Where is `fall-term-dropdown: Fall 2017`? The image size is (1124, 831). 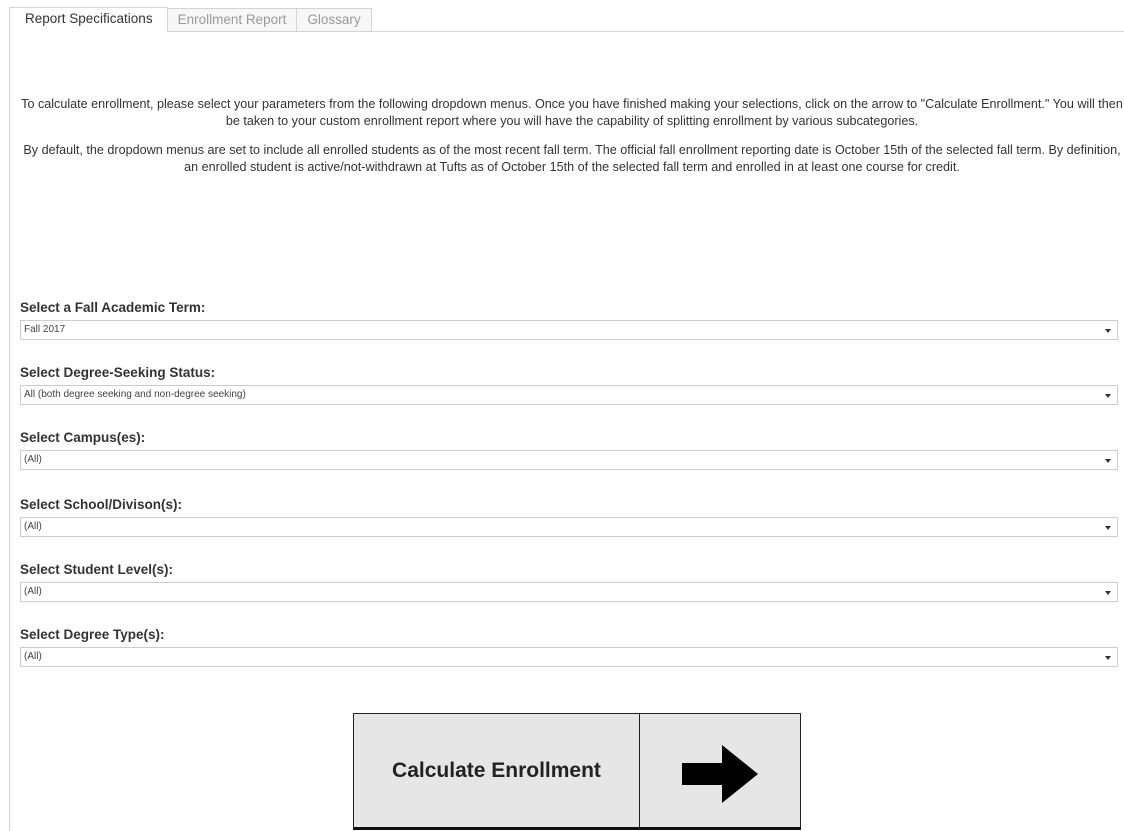 fall-term-dropdown: Fall 2017 is located at coordinates (569, 330).